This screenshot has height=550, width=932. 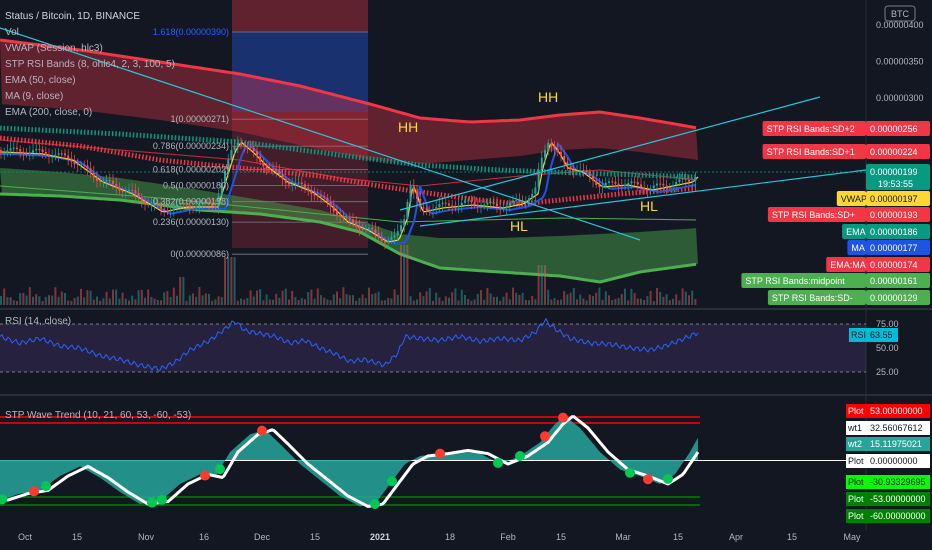 What do you see at coordinates (813, 215) in the screenshot?
I see `price-badge-label: STP RSI Bands:SD+` at bounding box center [813, 215].